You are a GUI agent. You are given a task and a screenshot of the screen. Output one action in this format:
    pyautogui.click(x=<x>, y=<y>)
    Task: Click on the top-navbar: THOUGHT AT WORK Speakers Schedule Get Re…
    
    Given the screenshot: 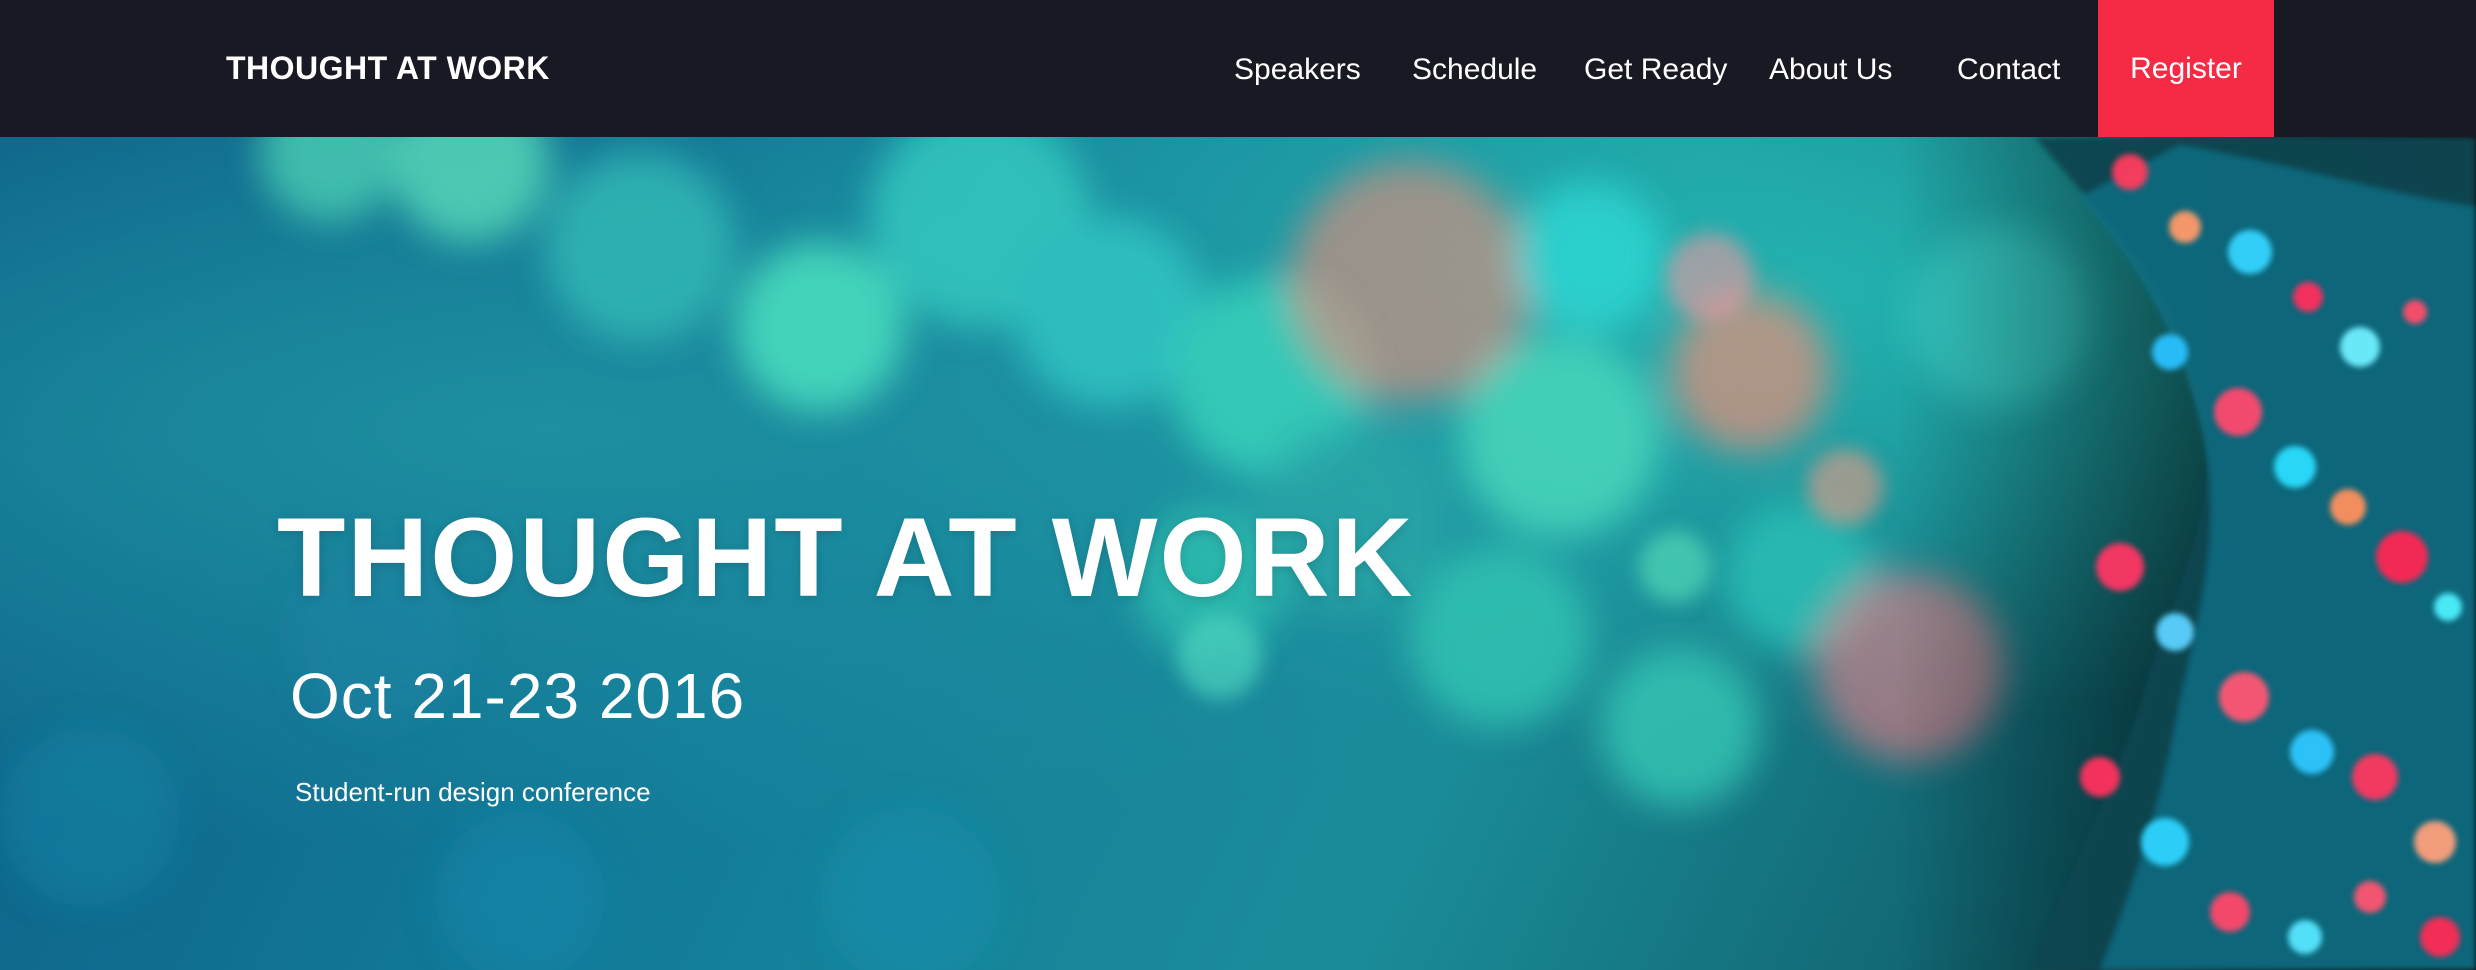 What is the action you would take?
    pyautogui.click(x=1238, y=68)
    